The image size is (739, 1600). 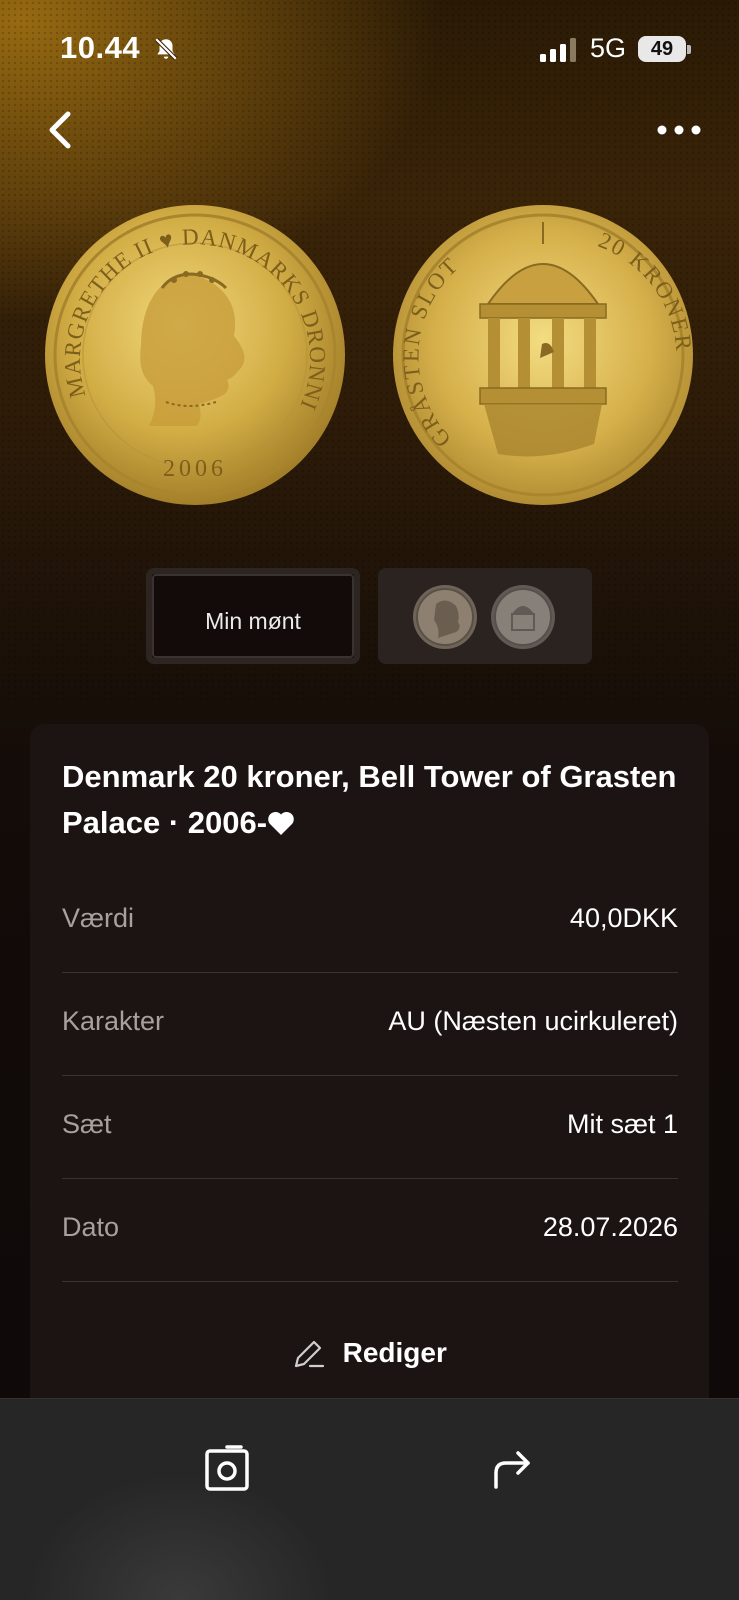 I want to click on coin-obverse-image: MARGRETHE II ♥ DANMARKS DRONNING 2006, so click(x=195, y=355).